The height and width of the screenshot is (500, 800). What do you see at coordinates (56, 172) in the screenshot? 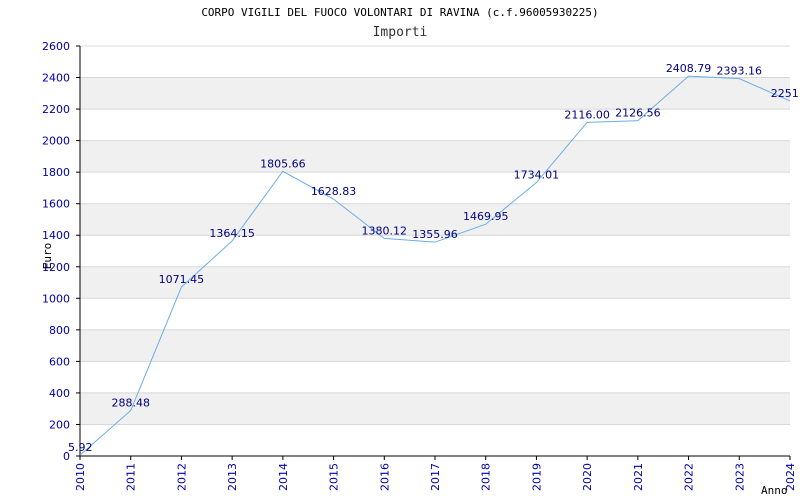
I see `y-tick-label: 1800` at bounding box center [56, 172].